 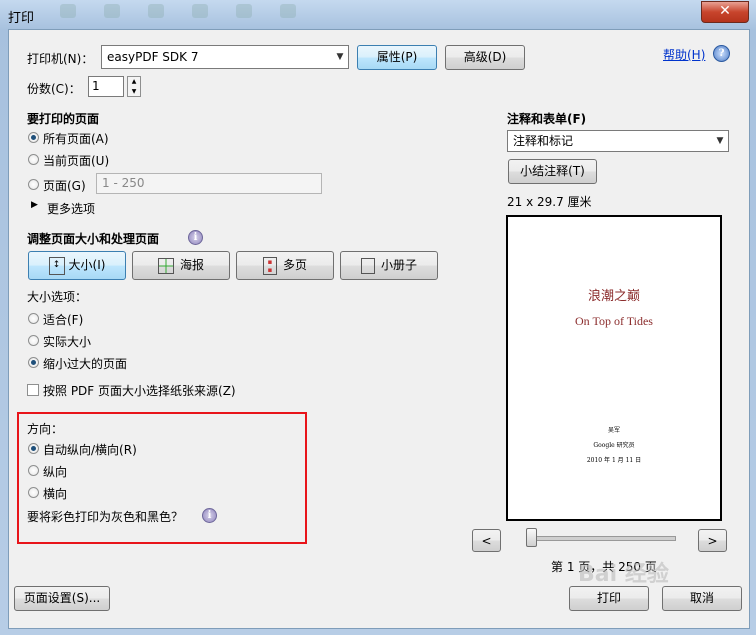 I want to click on printer-label: 打印机(N)：, so click(x=60, y=59).